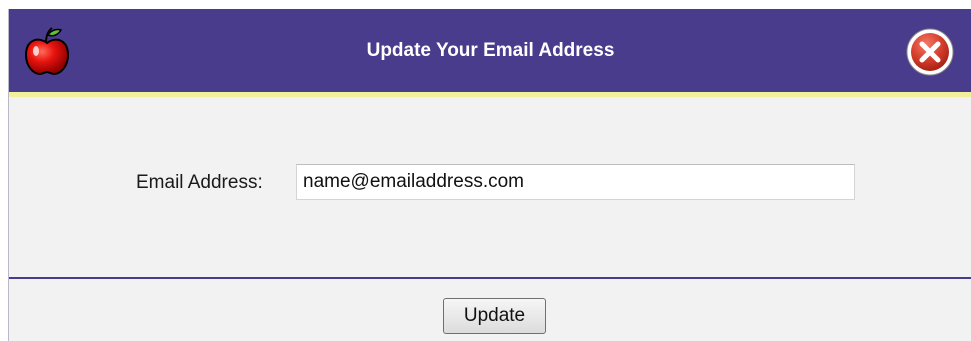  I want to click on email-input, so click(575, 182).